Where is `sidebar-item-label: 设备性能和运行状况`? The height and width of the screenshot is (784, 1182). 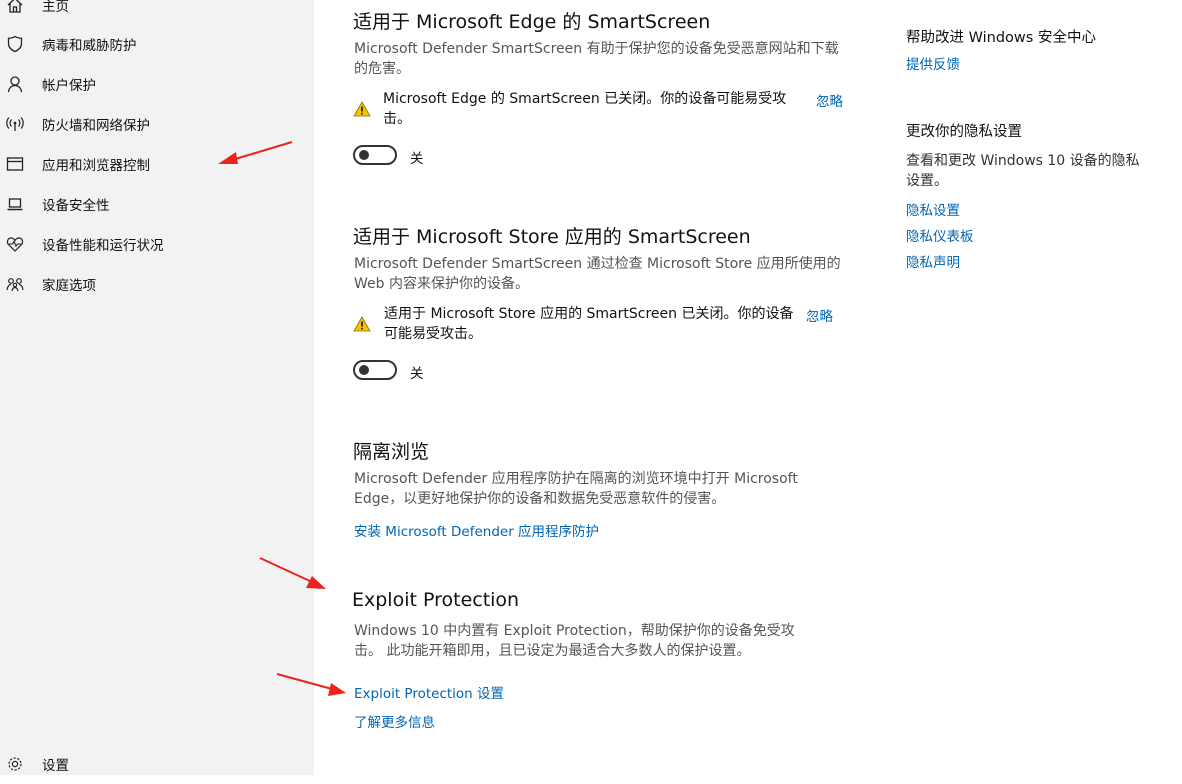
sidebar-item-label: 设备性能和运行状况 is located at coordinates (103, 246).